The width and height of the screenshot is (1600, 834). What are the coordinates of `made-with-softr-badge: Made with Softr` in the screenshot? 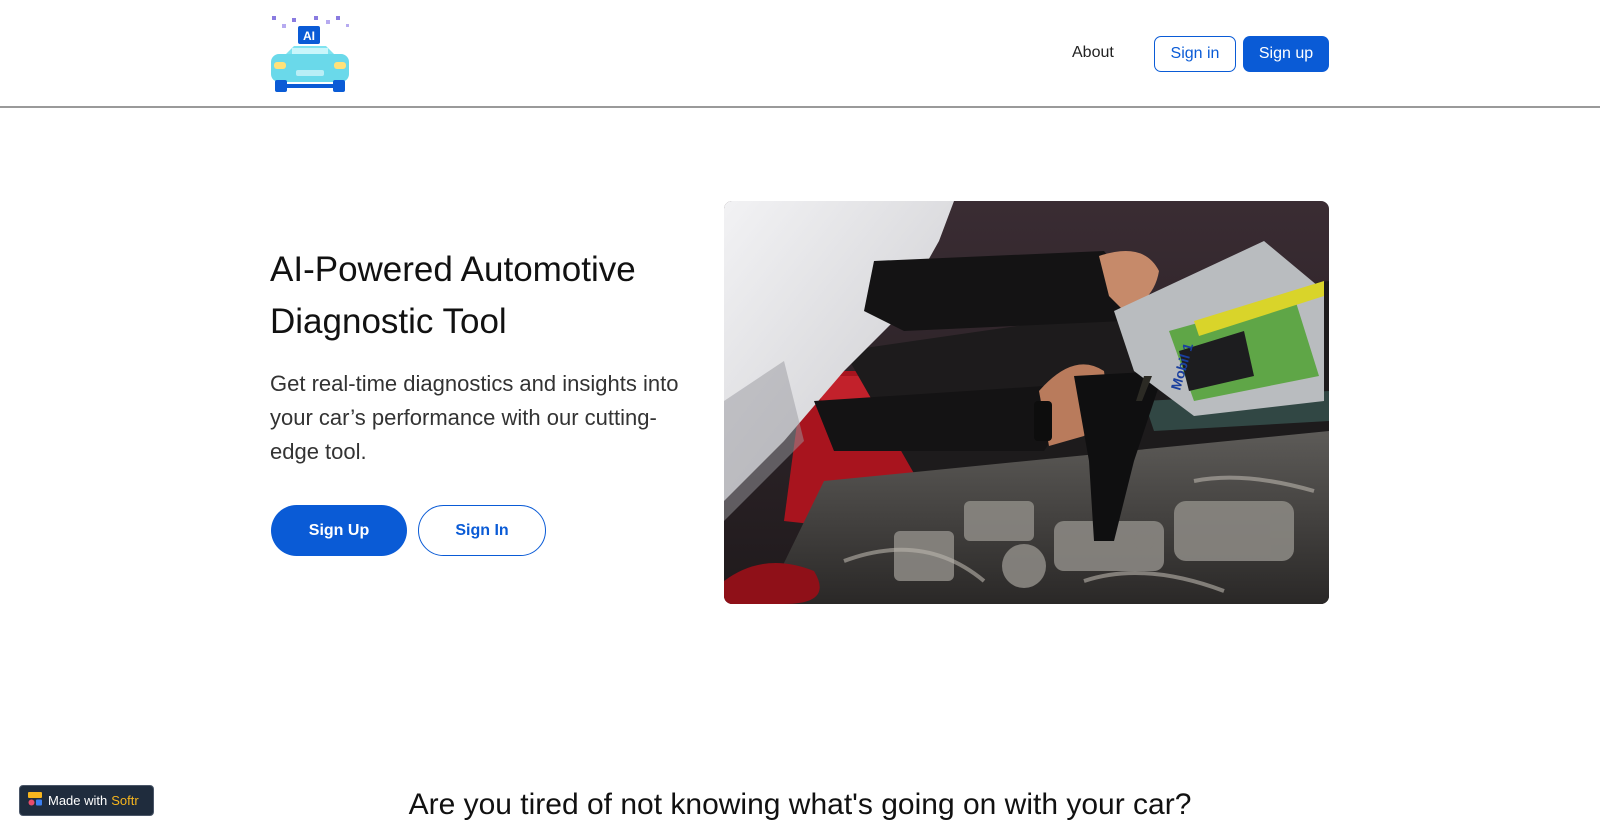 It's located at (86, 800).